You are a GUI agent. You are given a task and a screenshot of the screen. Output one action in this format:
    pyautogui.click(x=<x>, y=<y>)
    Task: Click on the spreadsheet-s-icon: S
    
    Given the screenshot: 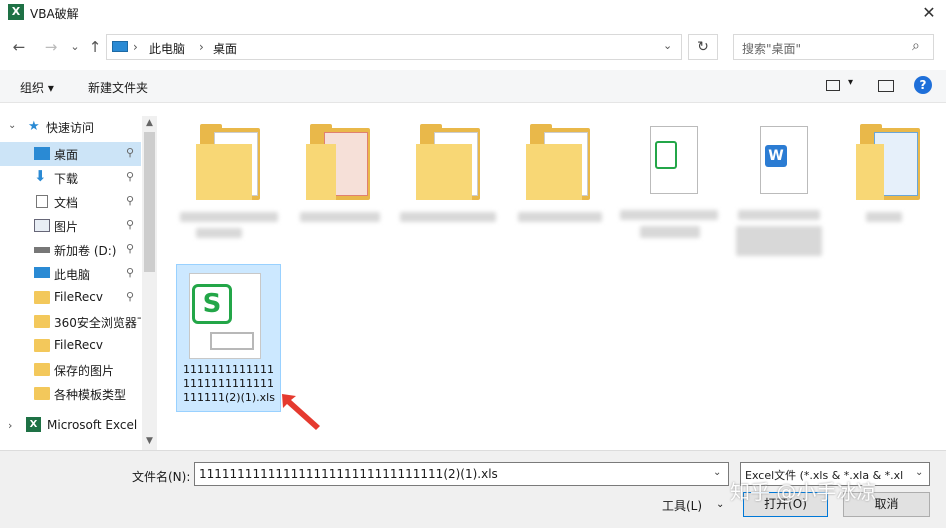 What is the action you would take?
    pyautogui.click(x=212, y=304)
    